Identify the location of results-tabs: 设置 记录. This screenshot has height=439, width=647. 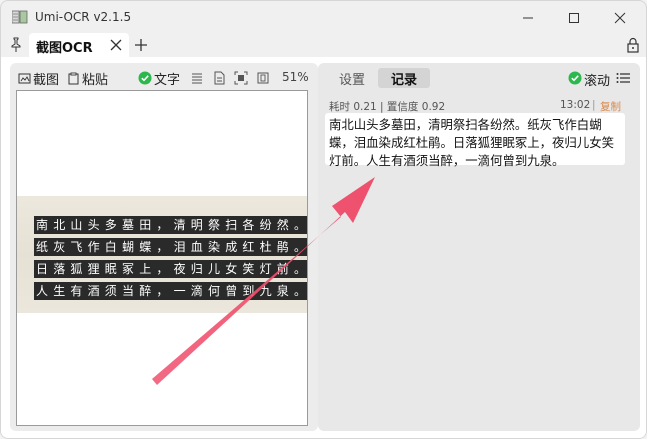
(377, 78).